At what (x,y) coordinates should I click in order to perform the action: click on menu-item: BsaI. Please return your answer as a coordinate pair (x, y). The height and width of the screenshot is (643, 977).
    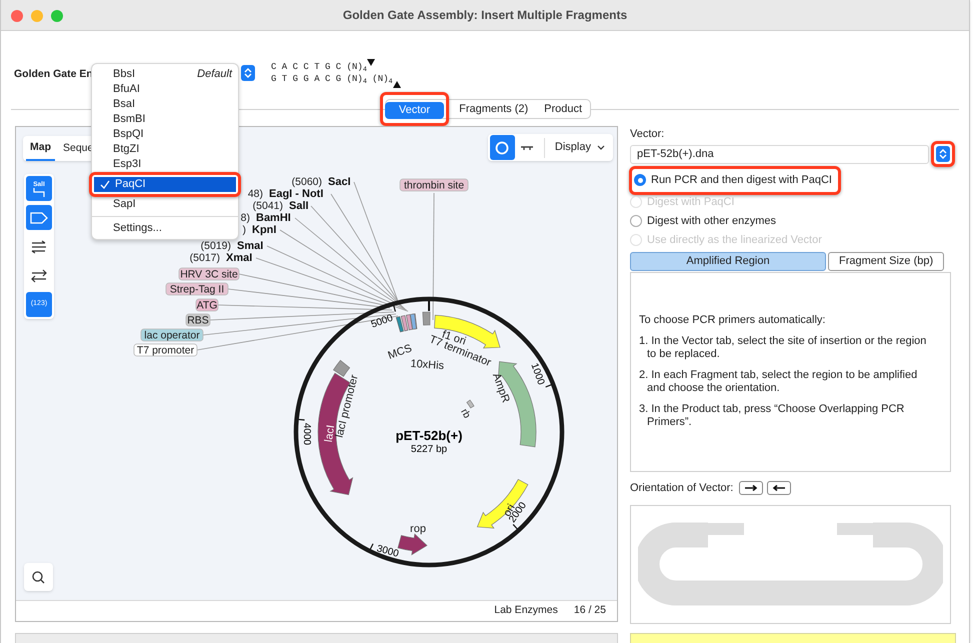
    Looking at the image, I should click on (165, 104).